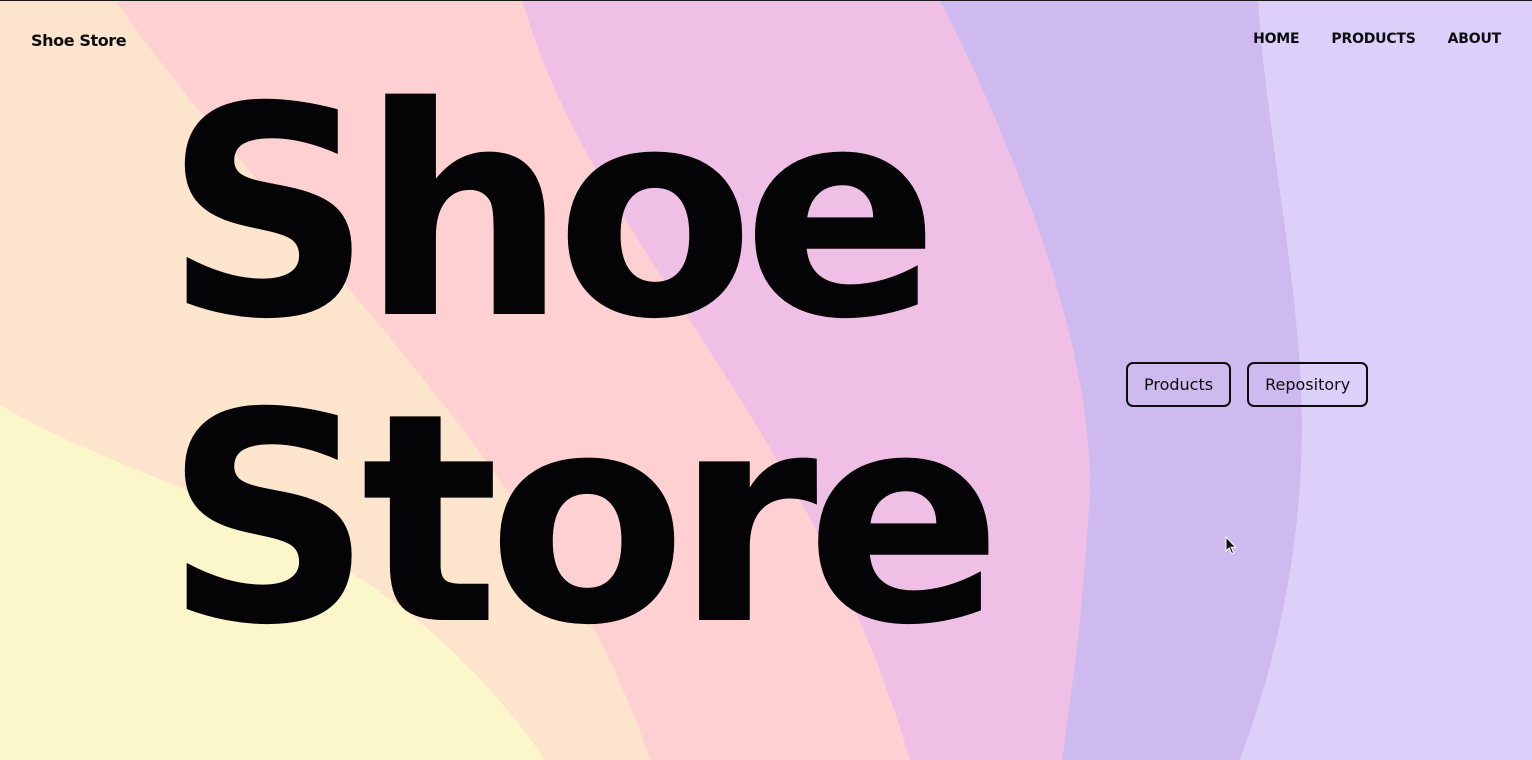 The width and height of the screenshot is (1532, 760). I want to click on nav-home-link: HOME, so click(1276, 39).